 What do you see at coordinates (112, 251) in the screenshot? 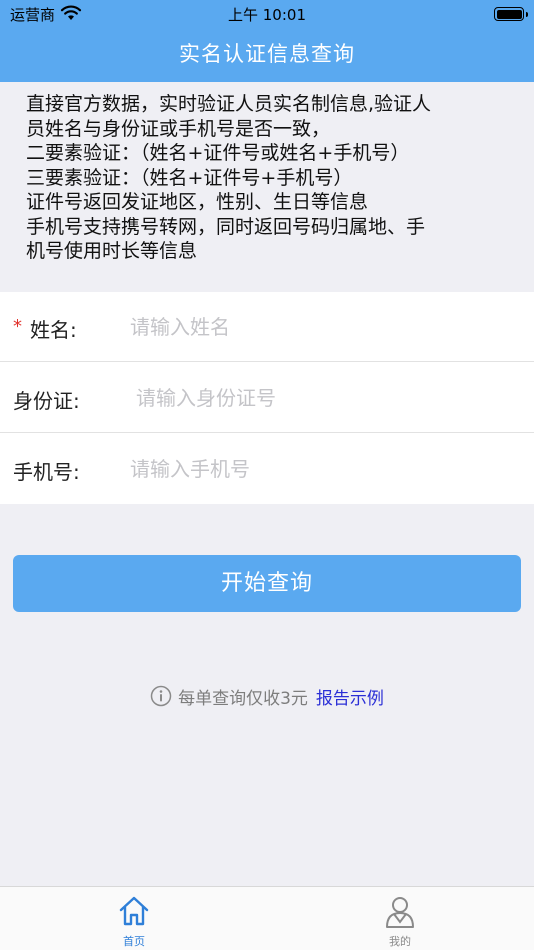
I see `intro-line: 机号使用时长等信息` at bounding box center [112, 251].